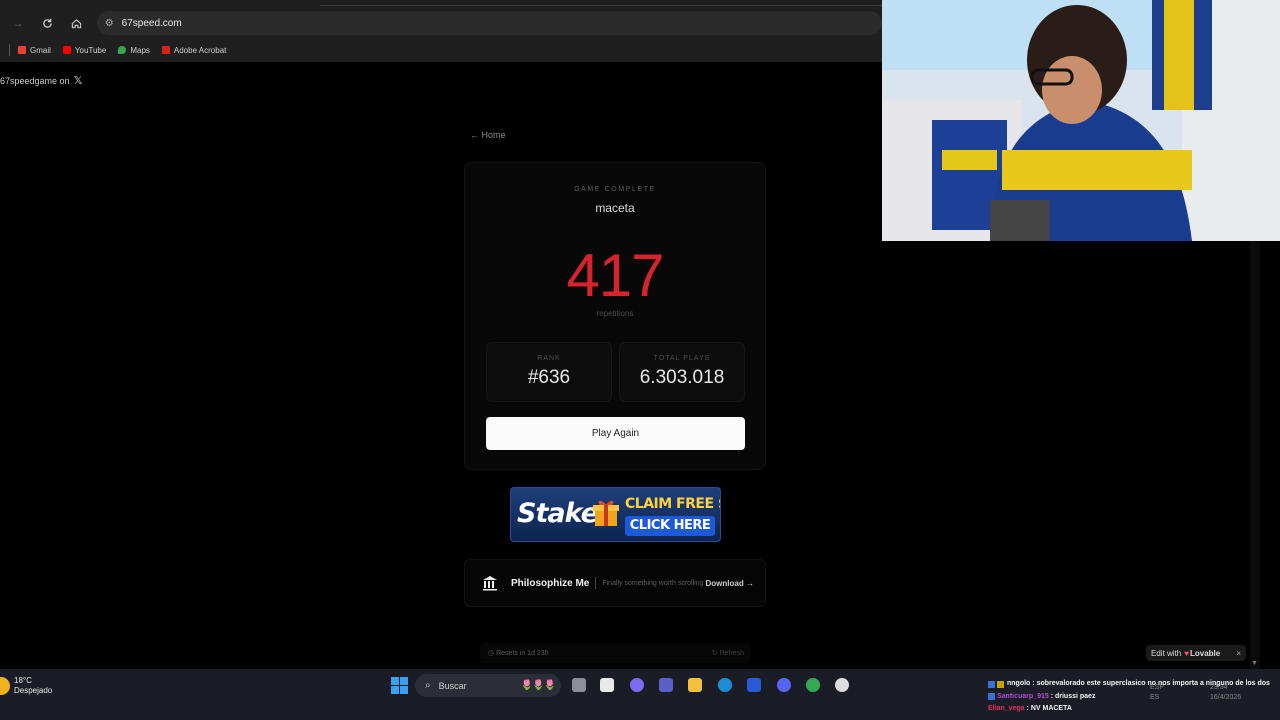  I want to click on rank-label: RANK, so click(549, 358).